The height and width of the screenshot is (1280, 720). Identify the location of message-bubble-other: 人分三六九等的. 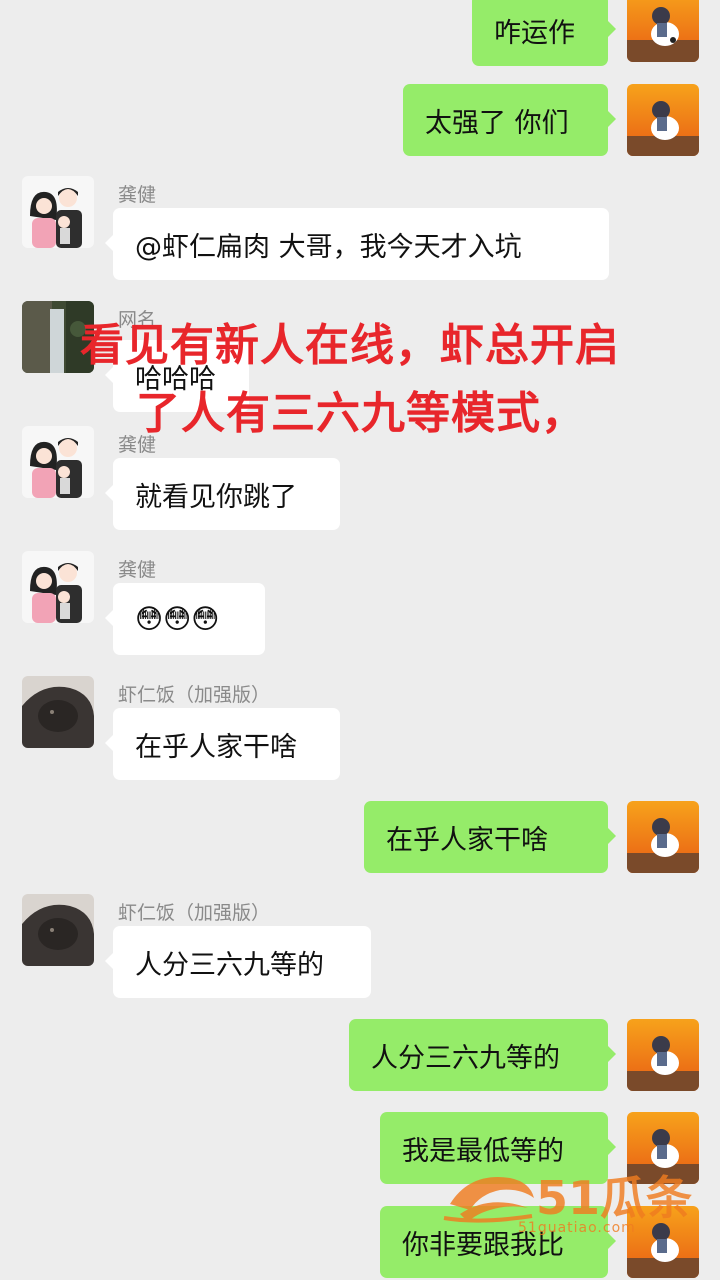
(238, 962).